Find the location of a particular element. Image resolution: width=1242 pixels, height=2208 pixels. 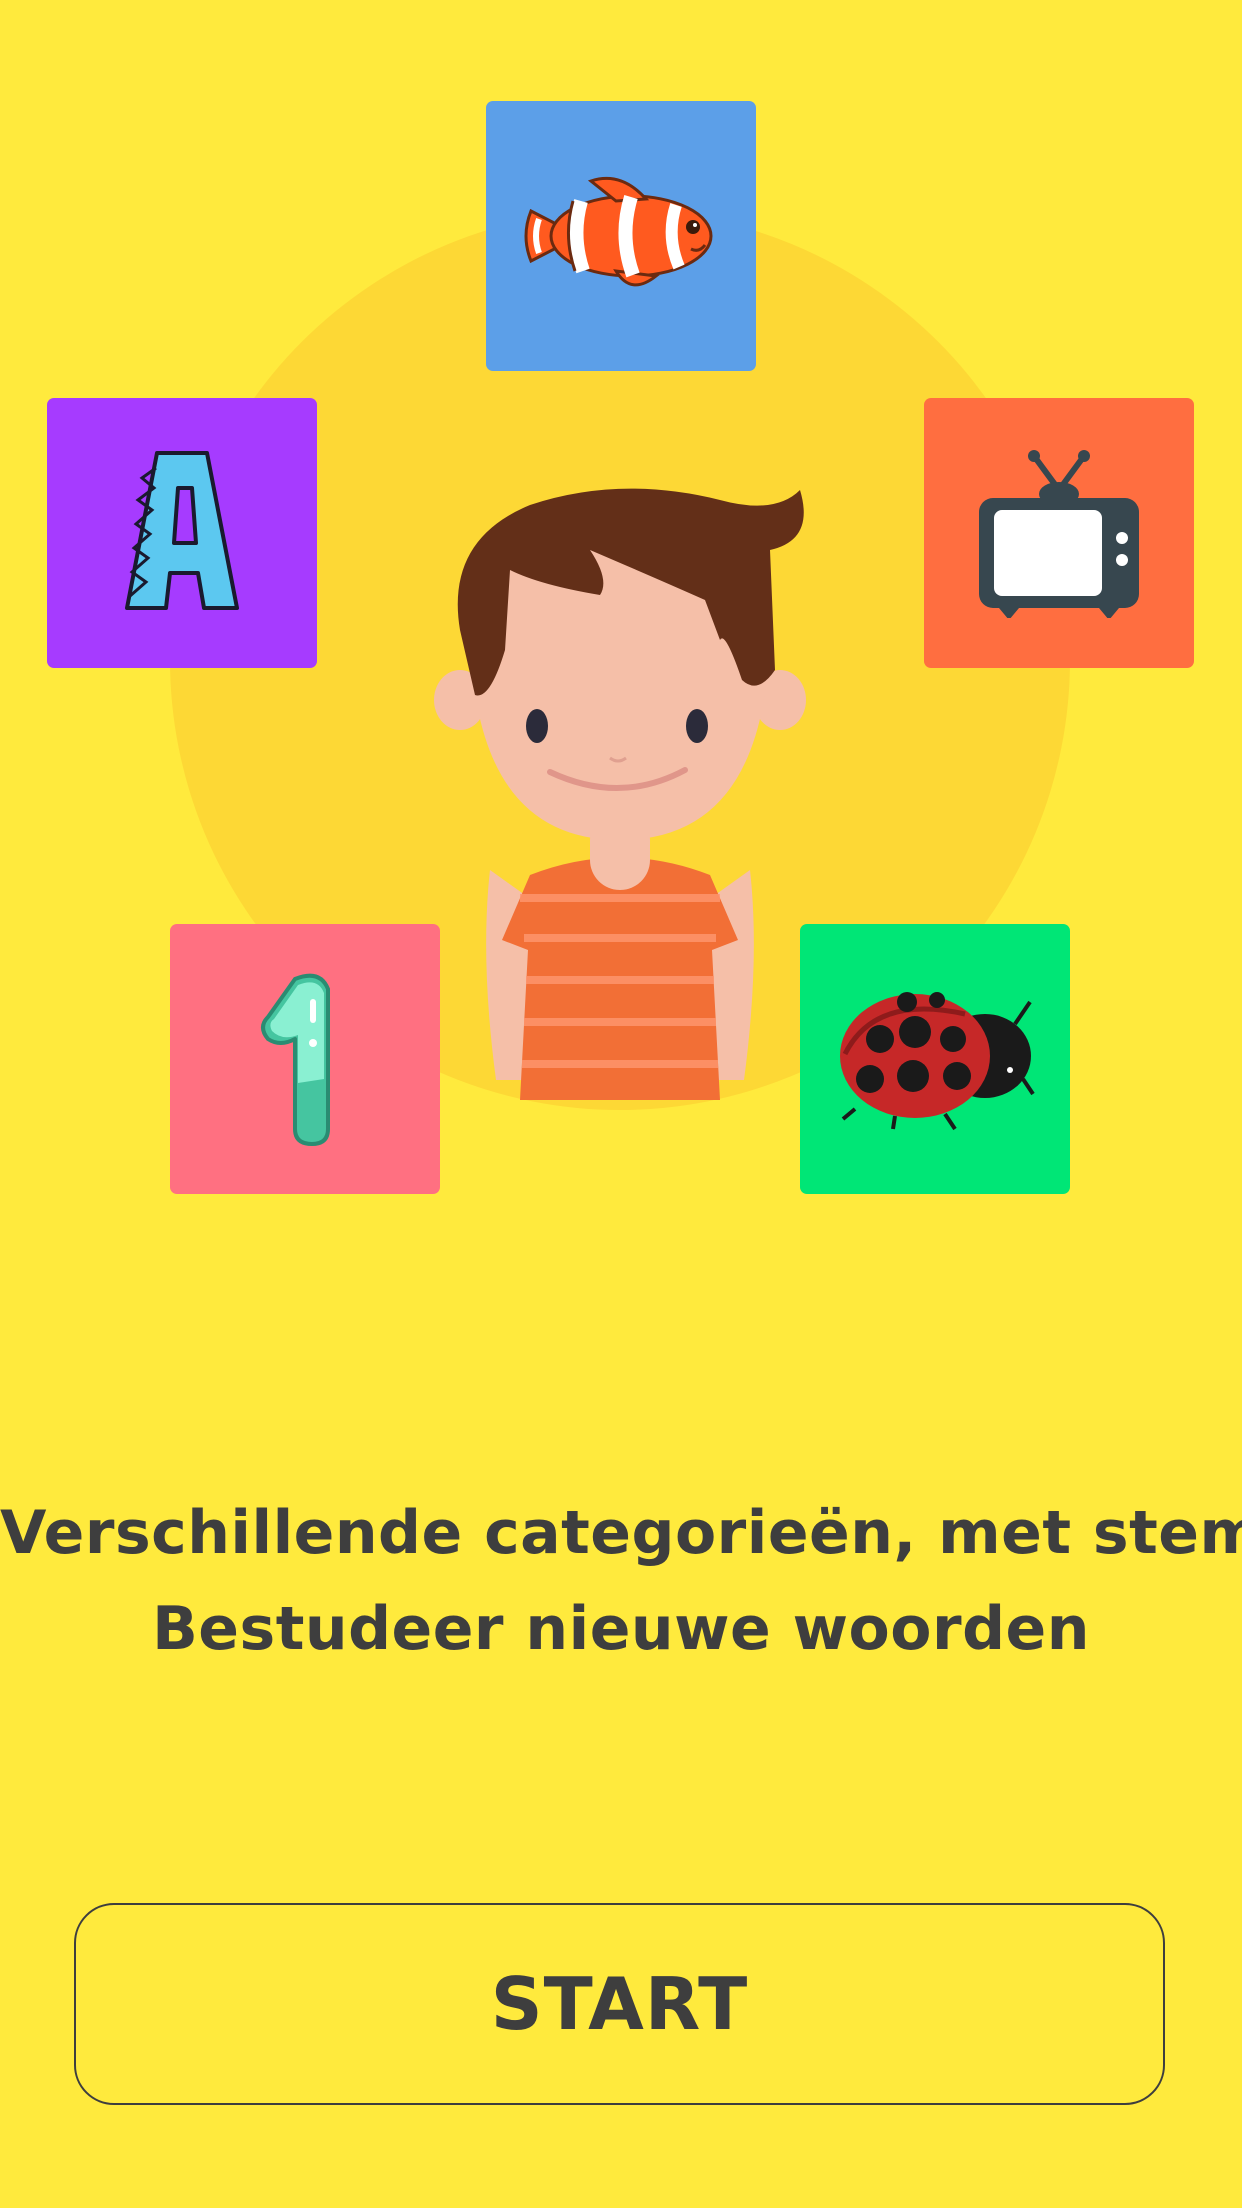

category-tile-animals is located at coordinates (621, 236).